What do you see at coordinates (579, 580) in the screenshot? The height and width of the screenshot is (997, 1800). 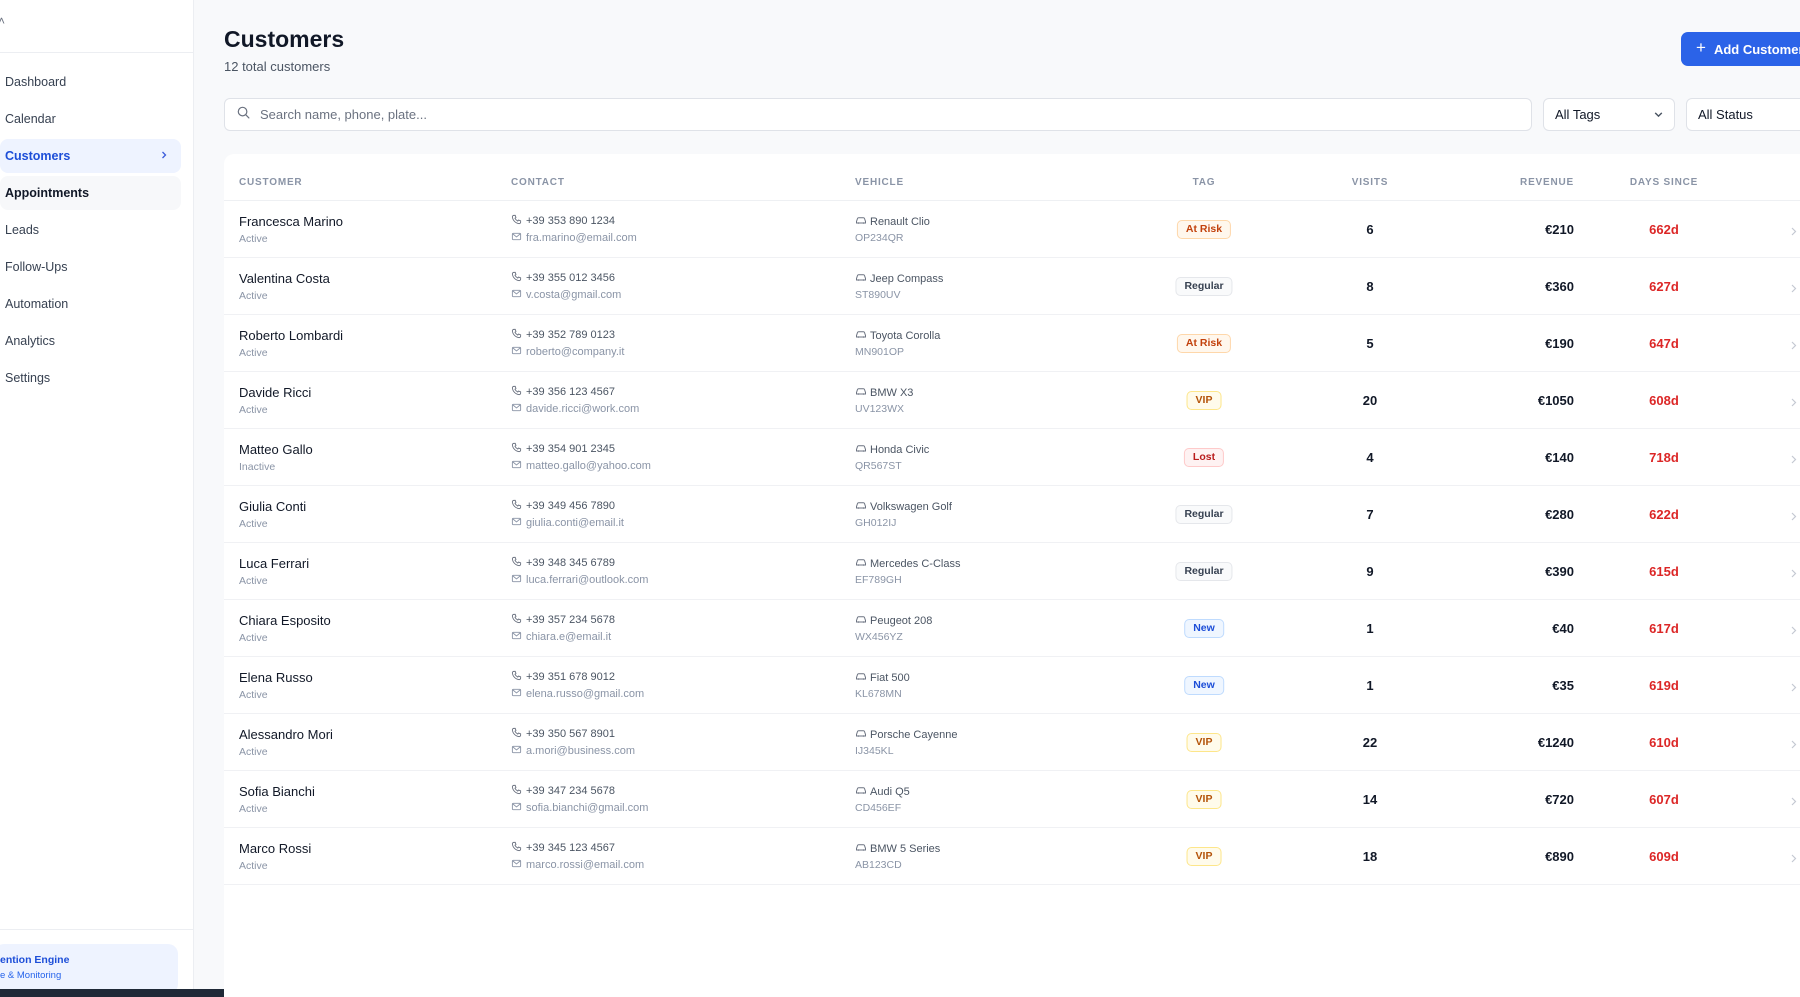 I see `contact-email: luca.ferrari@outlook.com` at bounding box center [579, 580].